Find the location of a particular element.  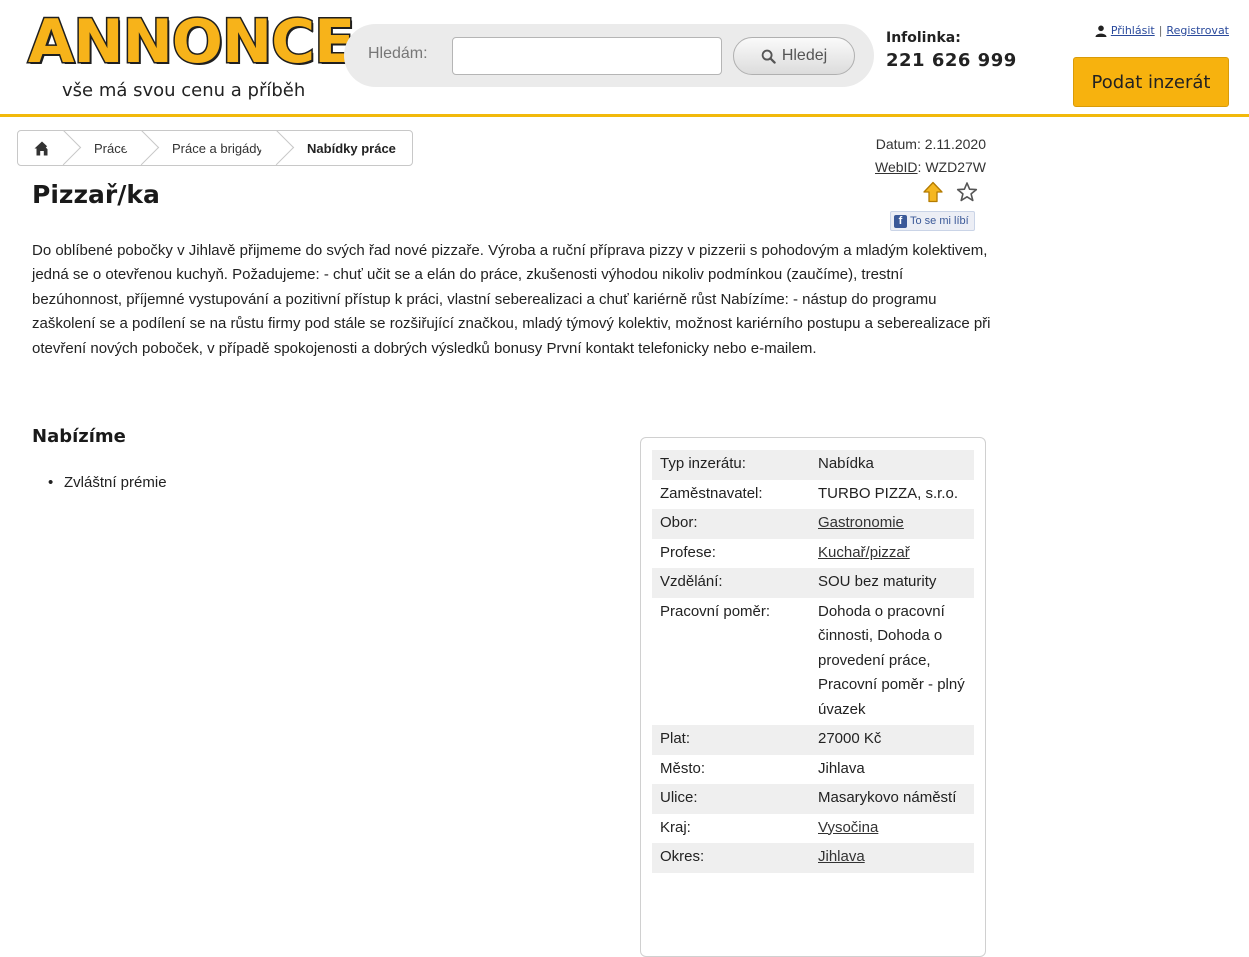

table-row: Město: Jihlava is located at coordinates (813, 770).